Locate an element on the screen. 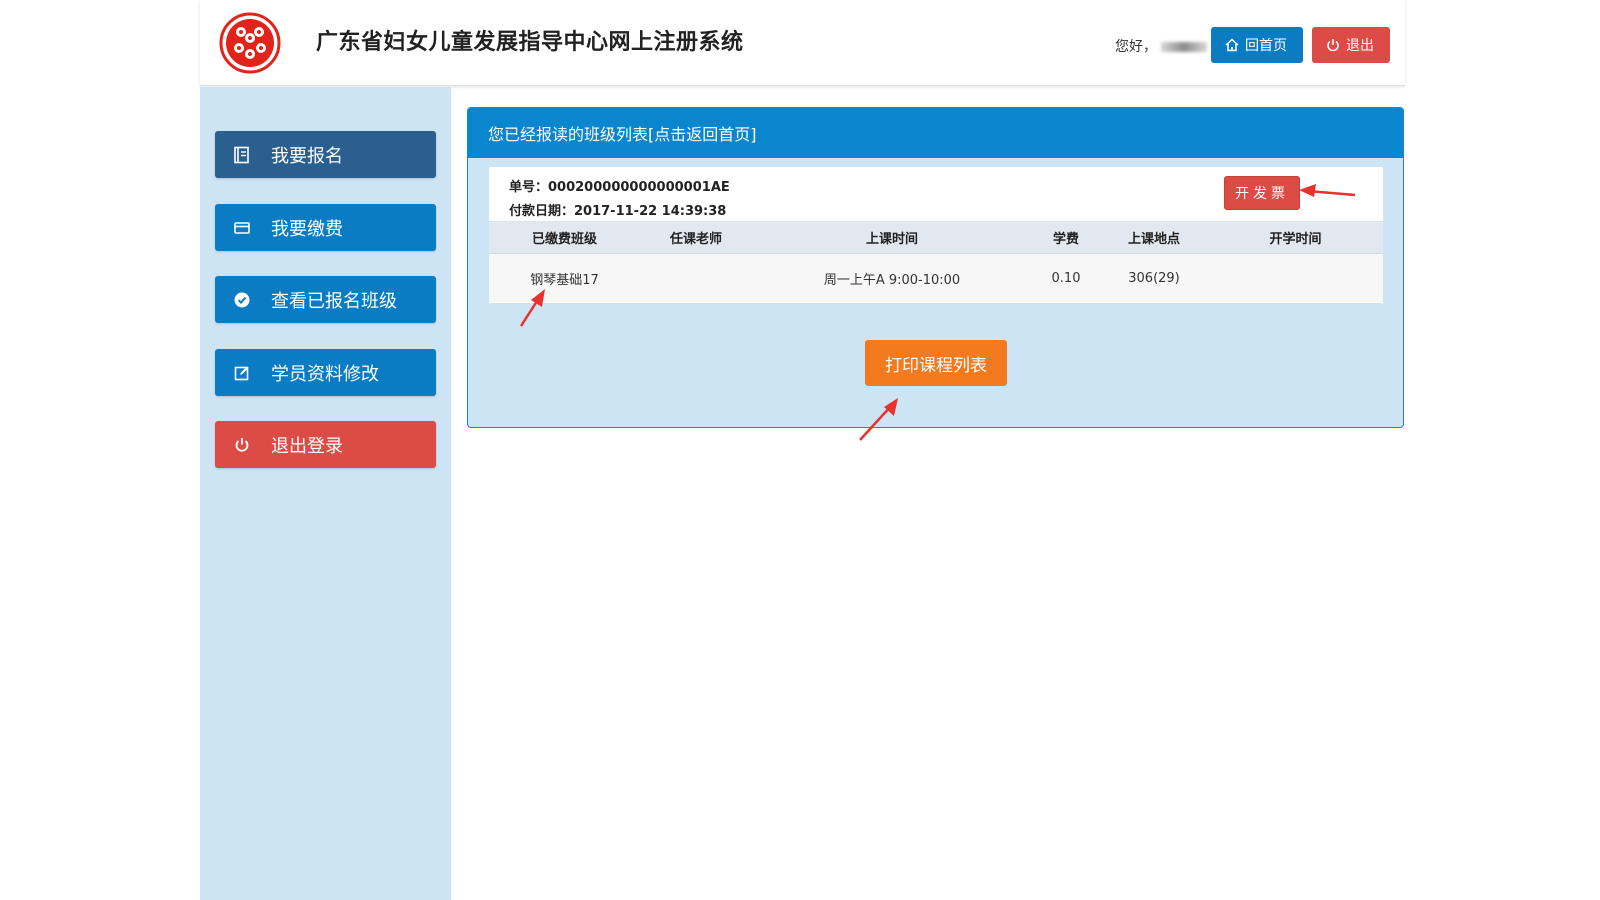 This screenshot has height=900, width=1600. column-header: 开学时间 is located at coordinates (1295, 239).